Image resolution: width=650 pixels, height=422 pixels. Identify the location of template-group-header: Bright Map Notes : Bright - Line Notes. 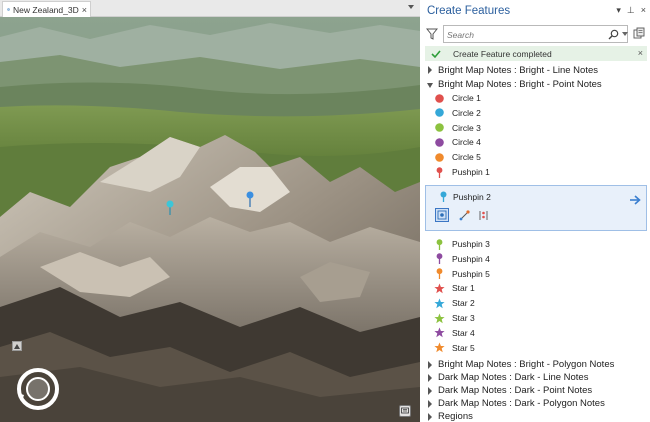
(512, 70).